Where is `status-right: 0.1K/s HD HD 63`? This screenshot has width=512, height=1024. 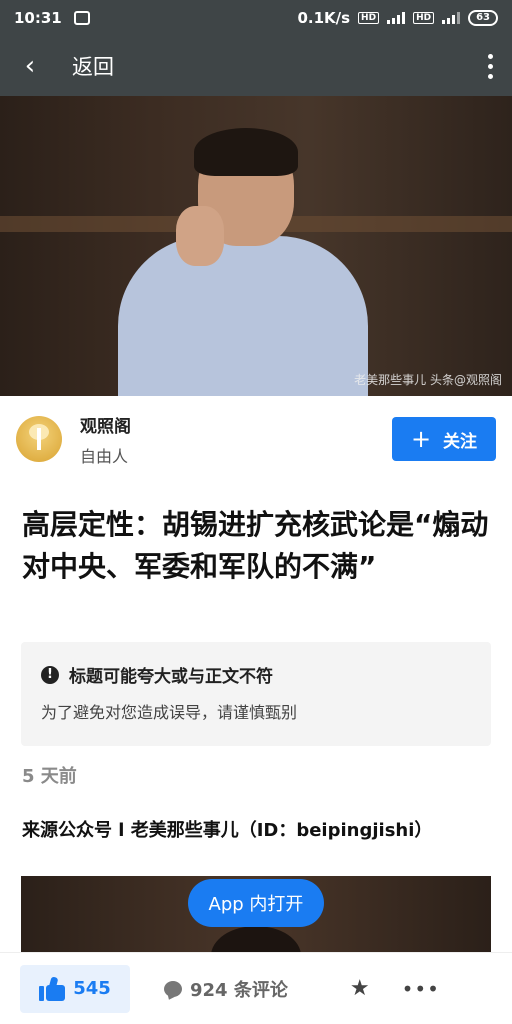 status-right: 0.1K/s HD HD 63 is located at coordinates (397, 18).